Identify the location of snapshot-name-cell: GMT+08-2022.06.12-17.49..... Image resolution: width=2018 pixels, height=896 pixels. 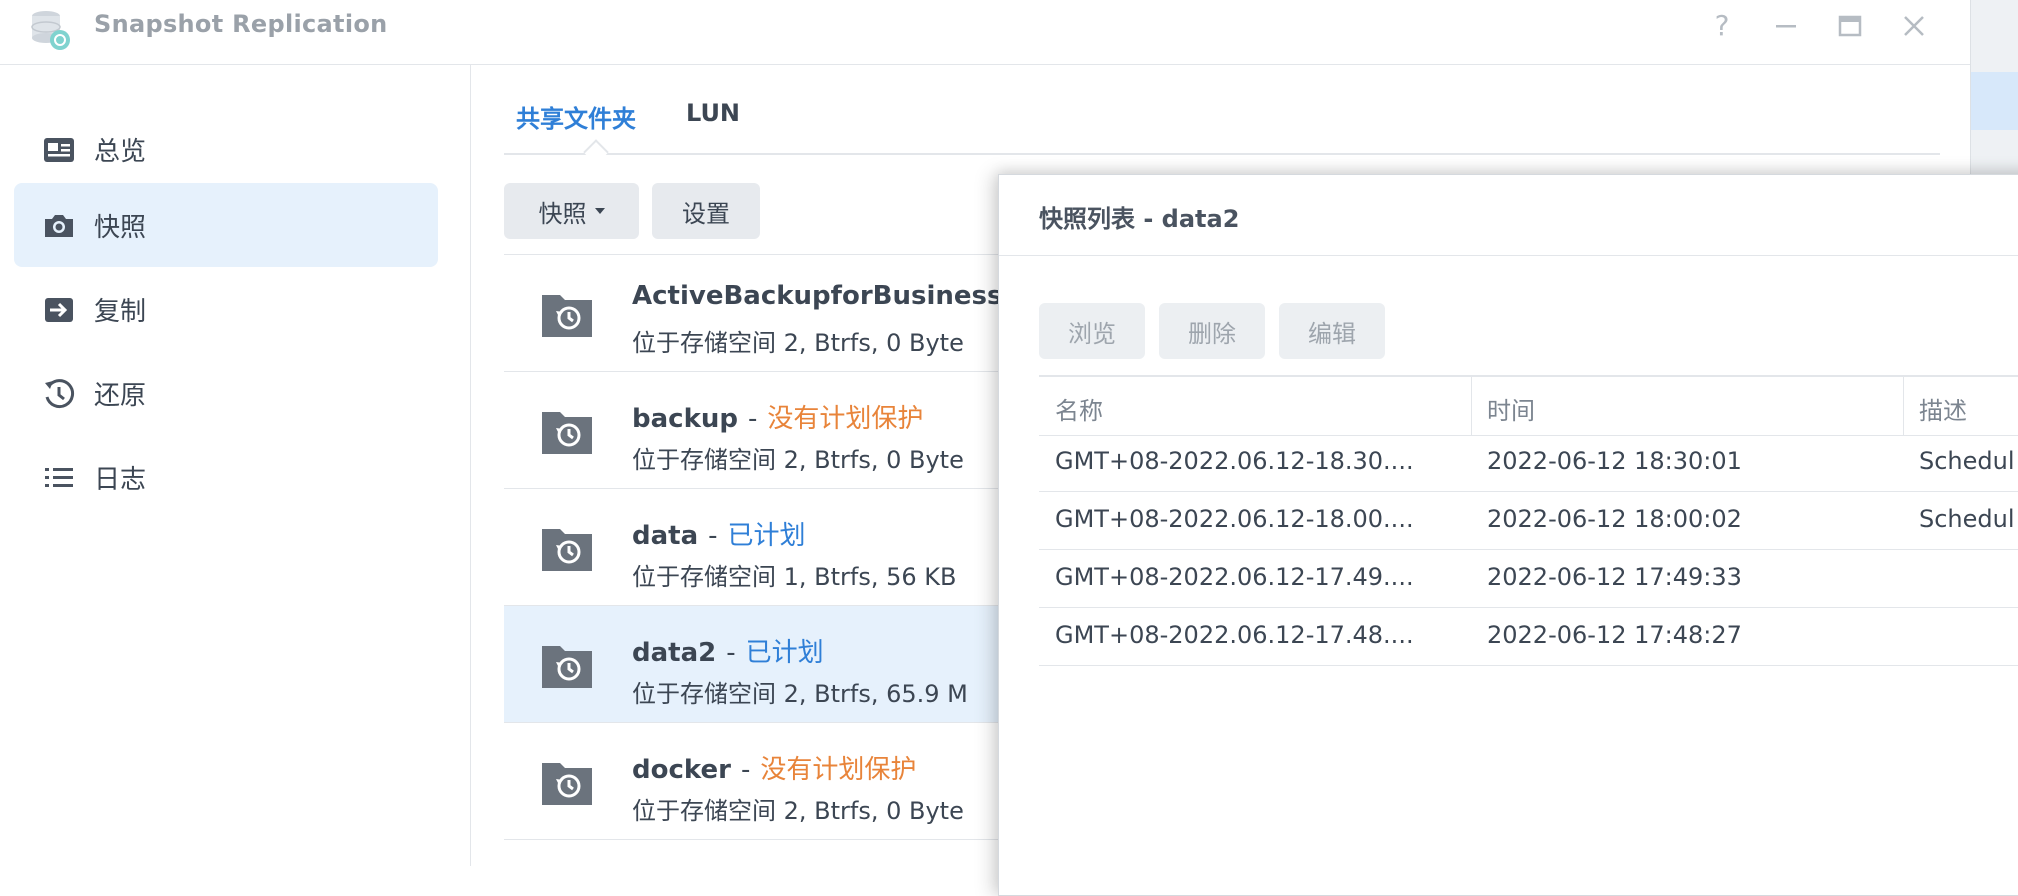
(1234, 577).